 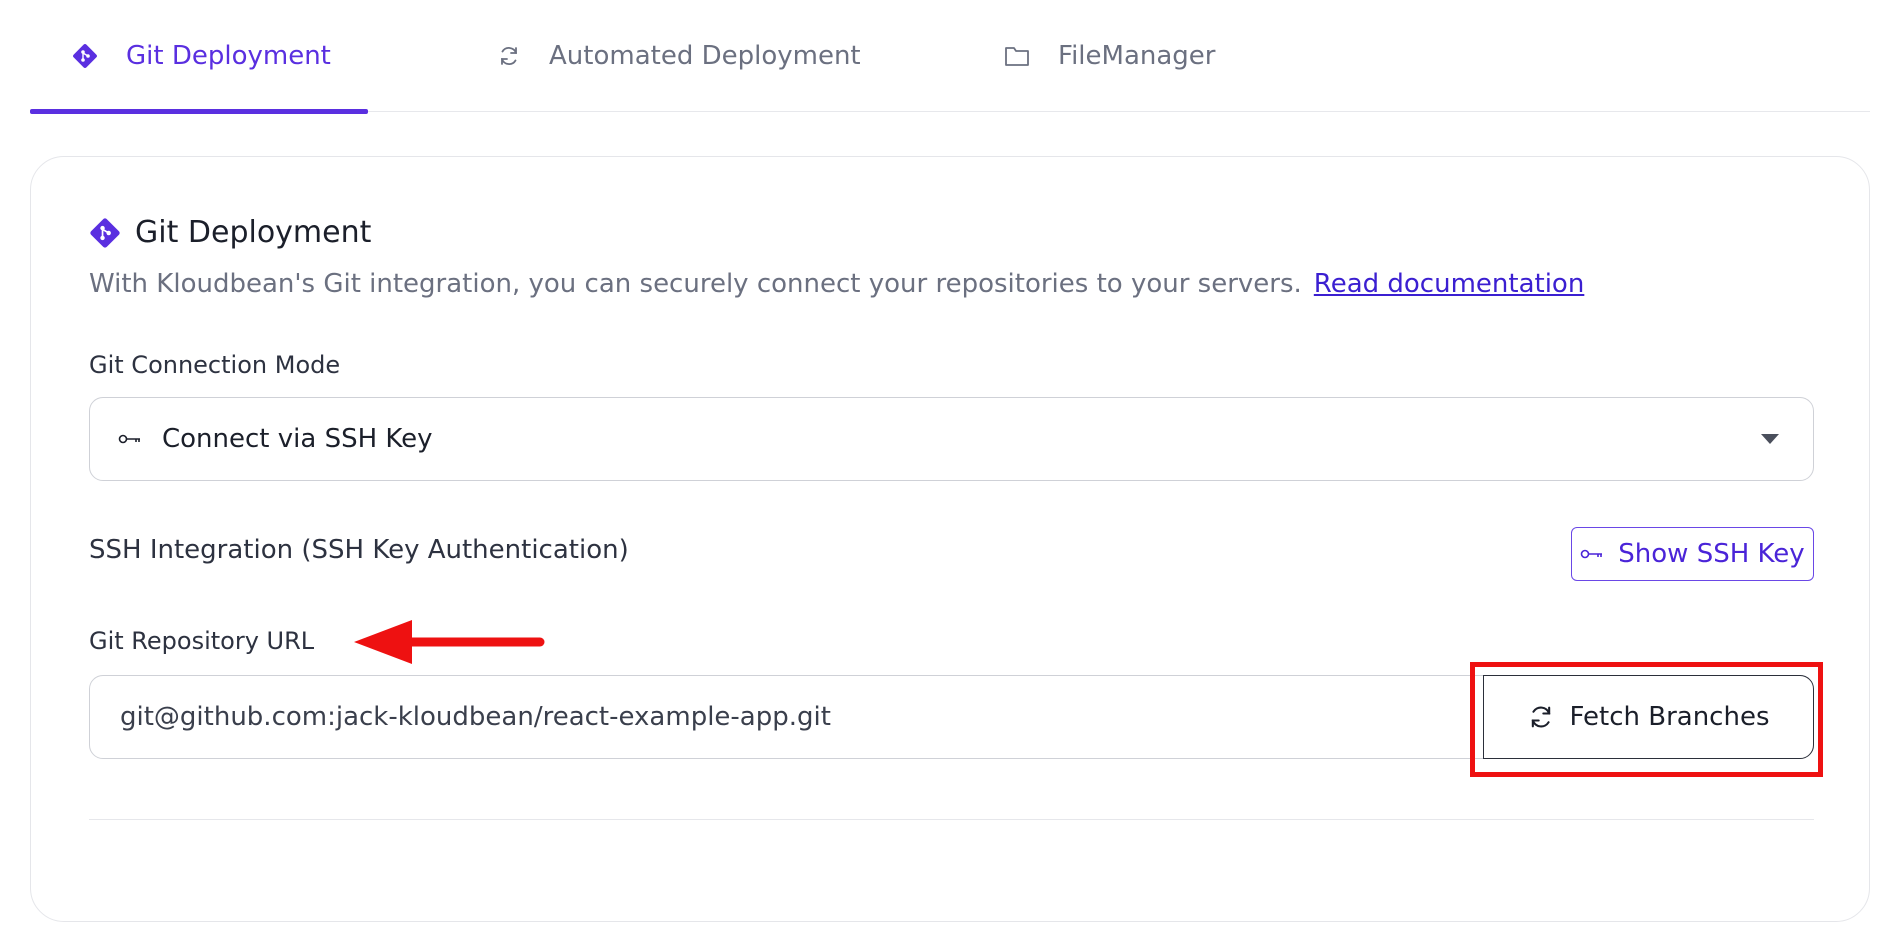 What do you see at coordinates (1770, 439) in the screenshot?
I see `chevron-down-icon` at bounding box center [1770, 439].